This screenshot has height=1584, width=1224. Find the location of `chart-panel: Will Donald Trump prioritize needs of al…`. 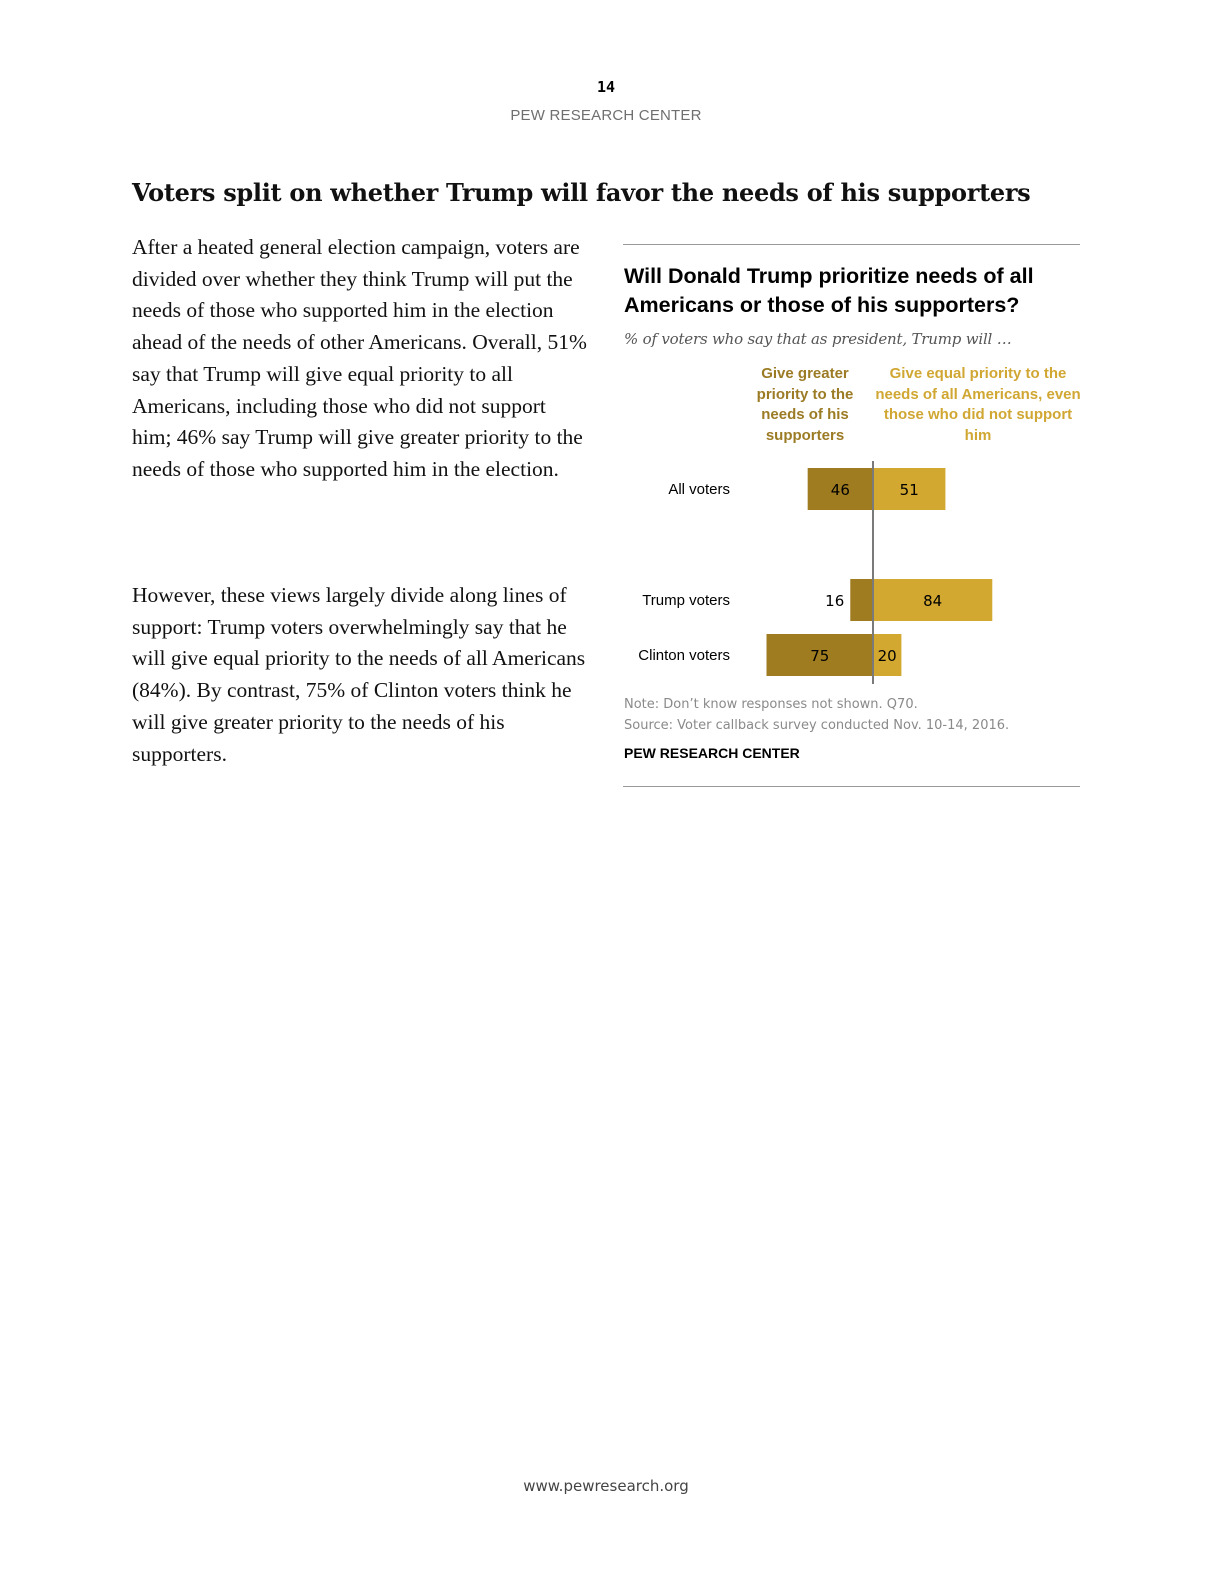

chart-panel: Will Donald Trump prioritize needs of al… is located at coordinates (852, 515).